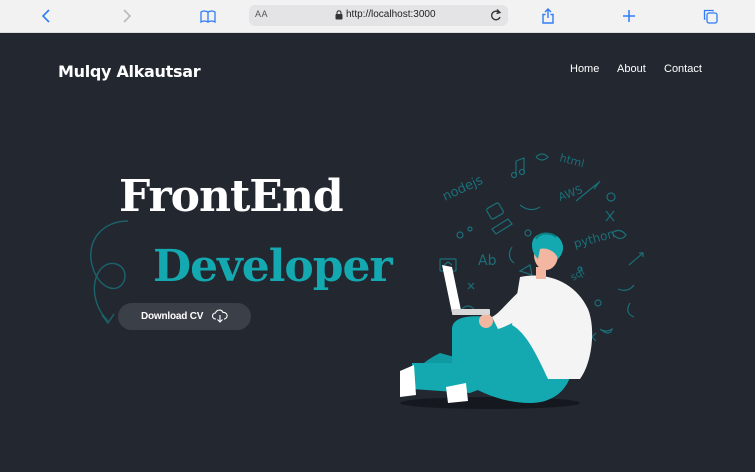 This screenshot has width=755, height=472. I want to click on book-icon, so click(208, 16).